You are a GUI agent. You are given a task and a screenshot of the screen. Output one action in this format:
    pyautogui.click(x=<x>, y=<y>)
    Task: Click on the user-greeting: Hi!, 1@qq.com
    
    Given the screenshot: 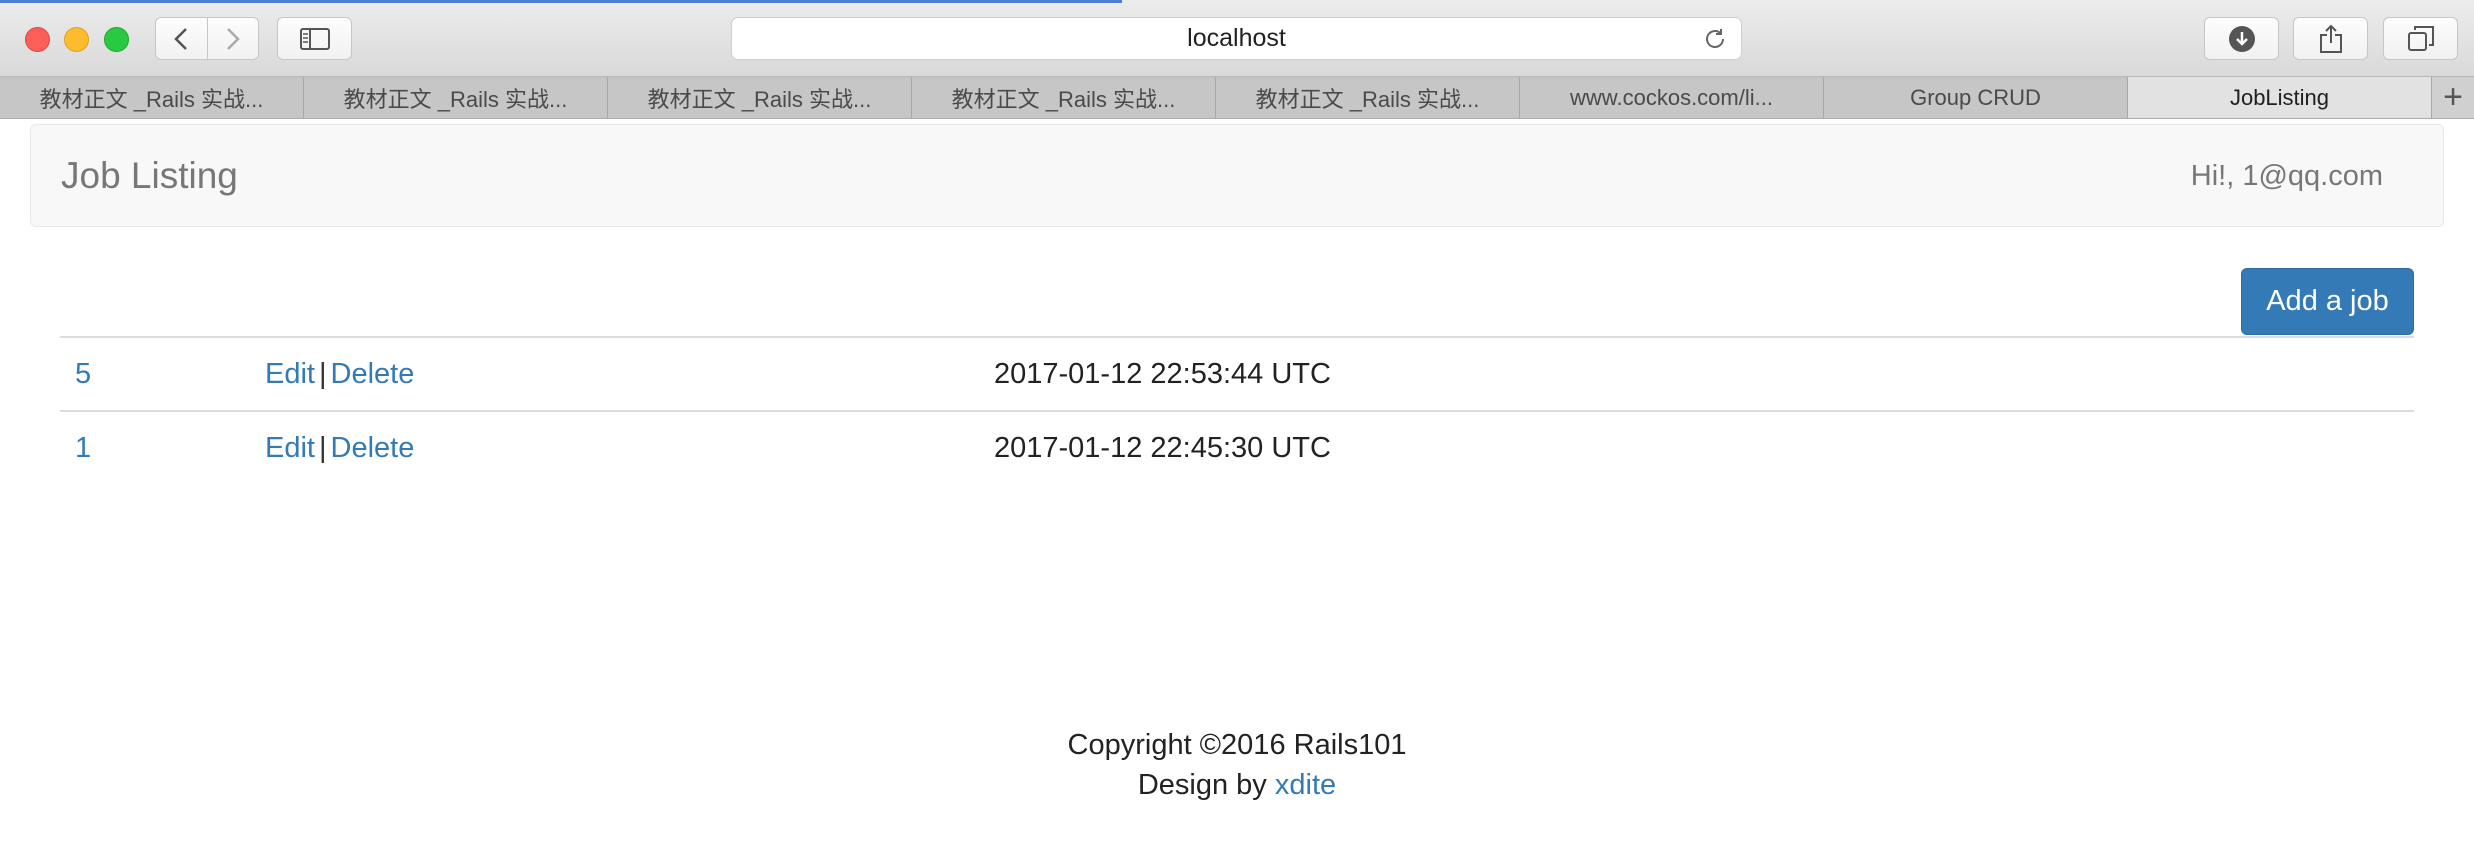 What is the action you would take?
    pyautogui.click(x=2287, y=176)
    